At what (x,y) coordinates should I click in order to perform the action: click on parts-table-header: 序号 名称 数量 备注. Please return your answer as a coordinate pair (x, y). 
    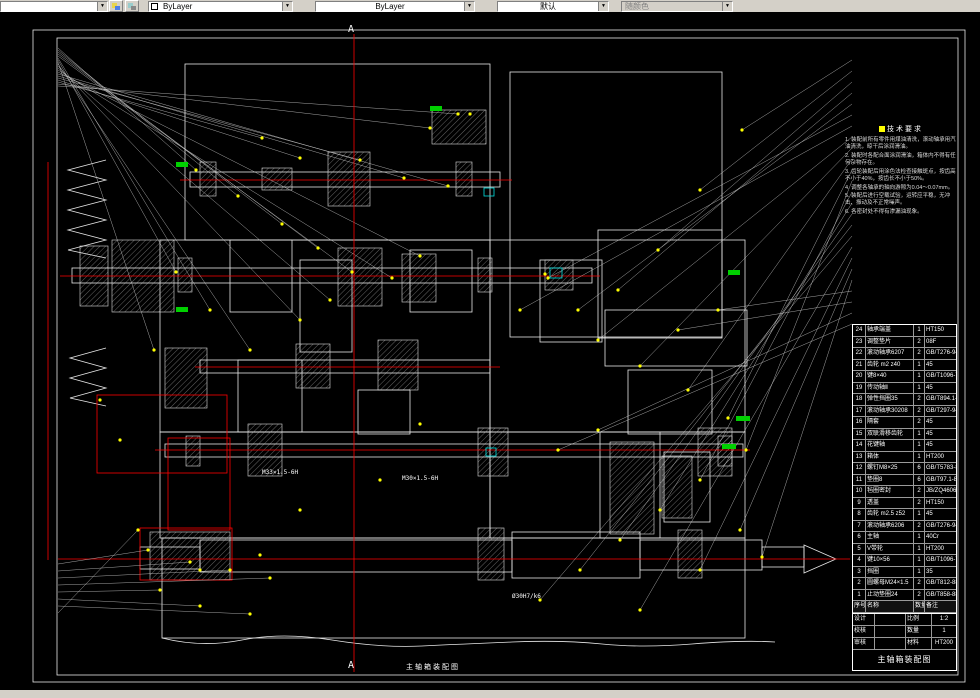
    Looking at the image, I should click on (904, 607).